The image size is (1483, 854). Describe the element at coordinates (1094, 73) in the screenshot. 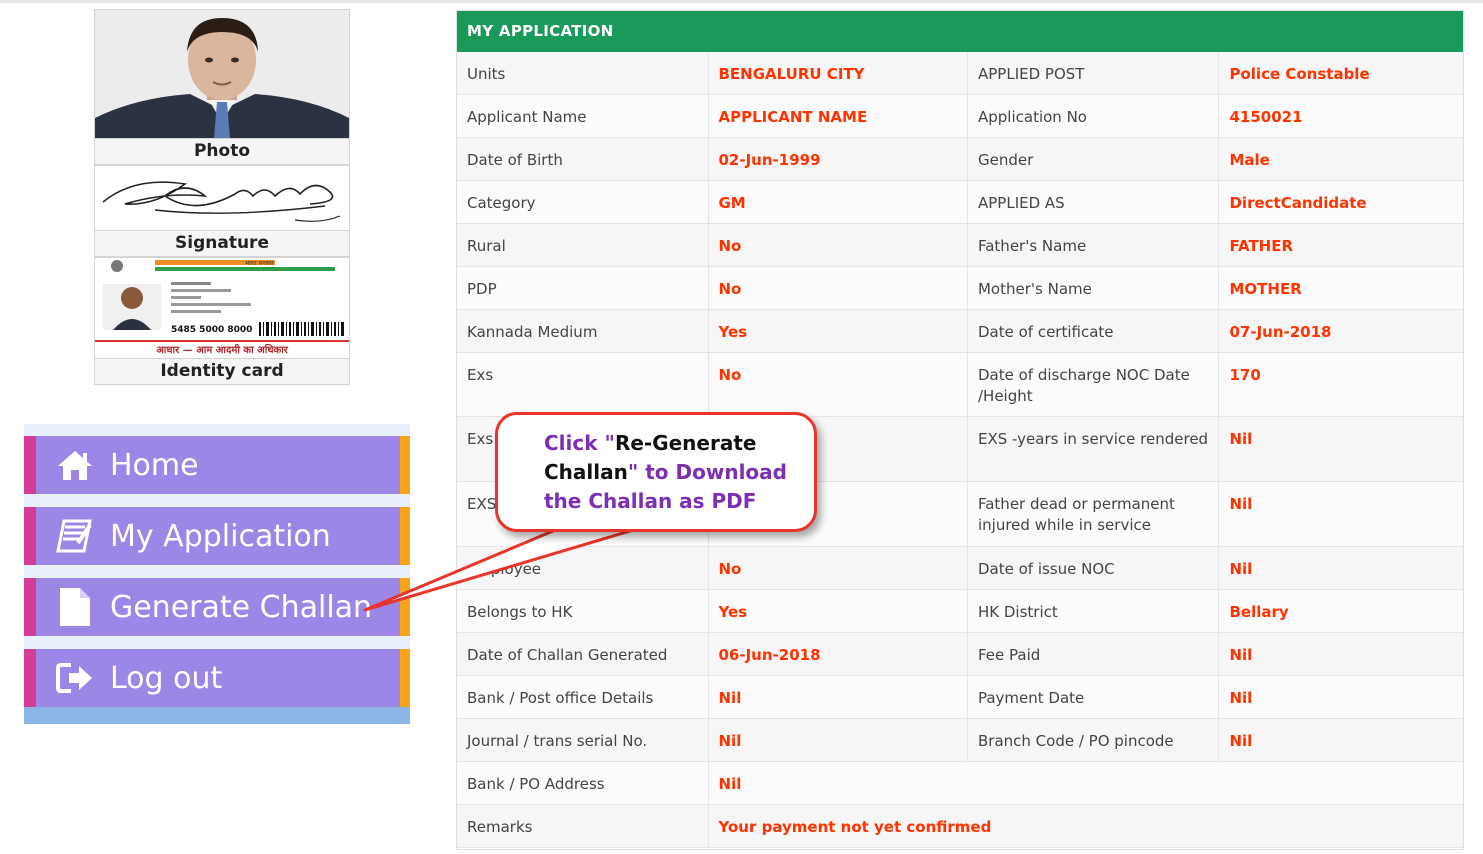

I see `field-label: APPLIED POST` at that location.